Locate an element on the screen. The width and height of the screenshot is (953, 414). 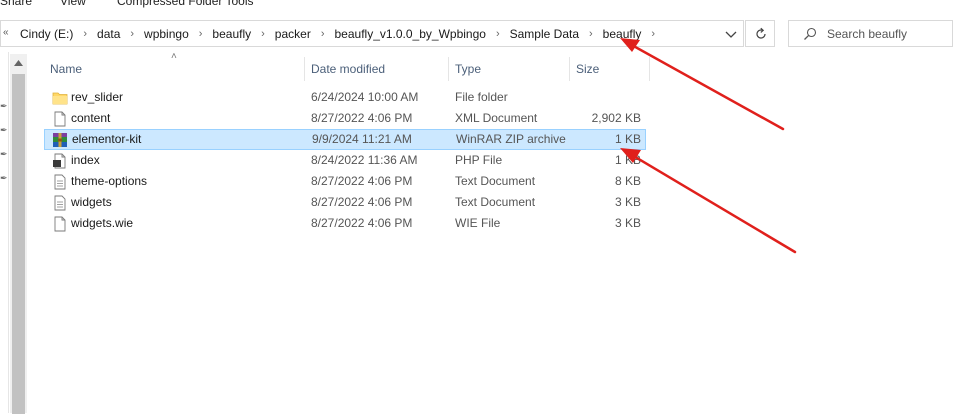
column-header-size: Size is located at coordinates (609, 69).